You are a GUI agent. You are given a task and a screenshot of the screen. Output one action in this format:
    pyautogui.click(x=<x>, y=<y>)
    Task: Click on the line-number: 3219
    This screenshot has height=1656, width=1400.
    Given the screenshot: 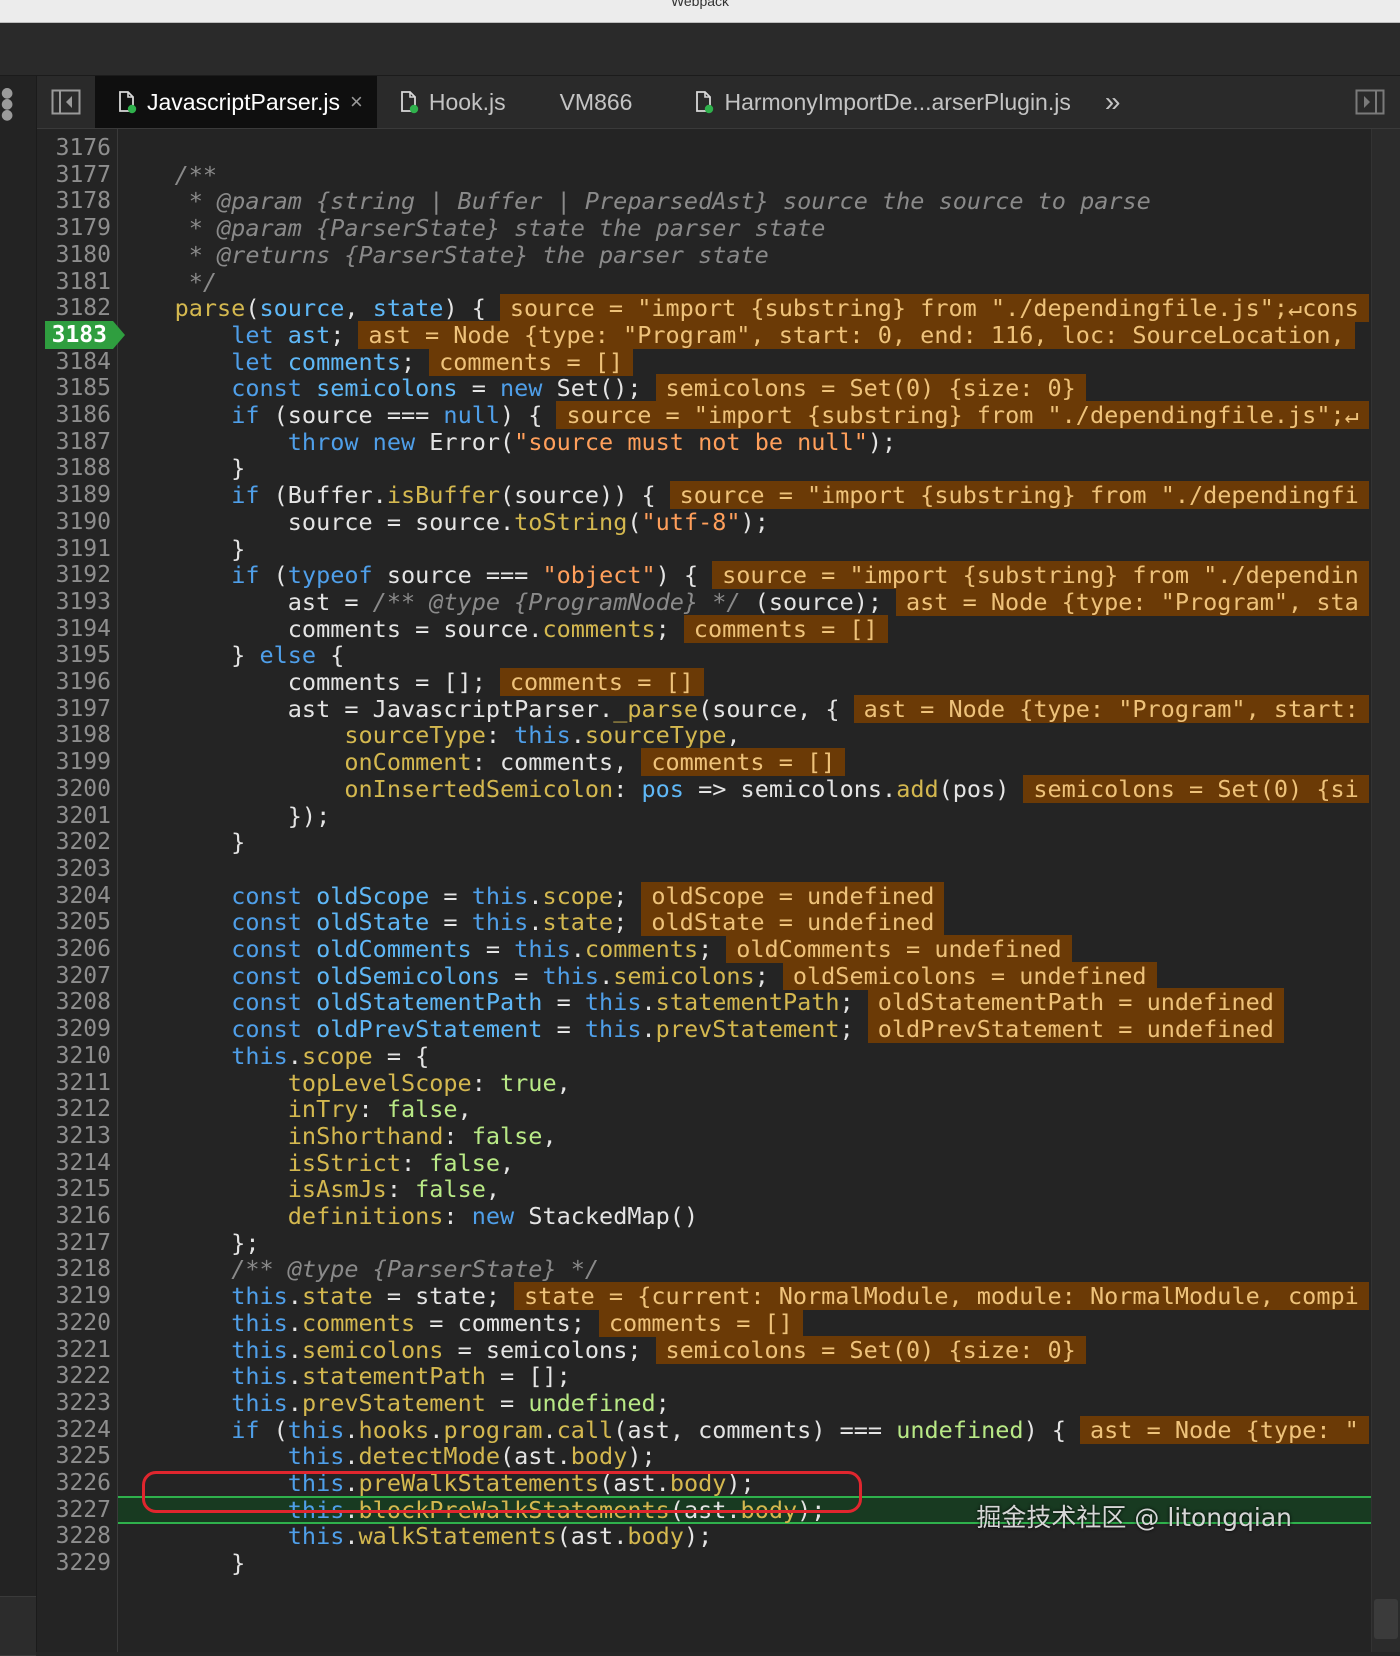 What is the action you would take?
    pyautogui.click(x=74, y=1296)
    